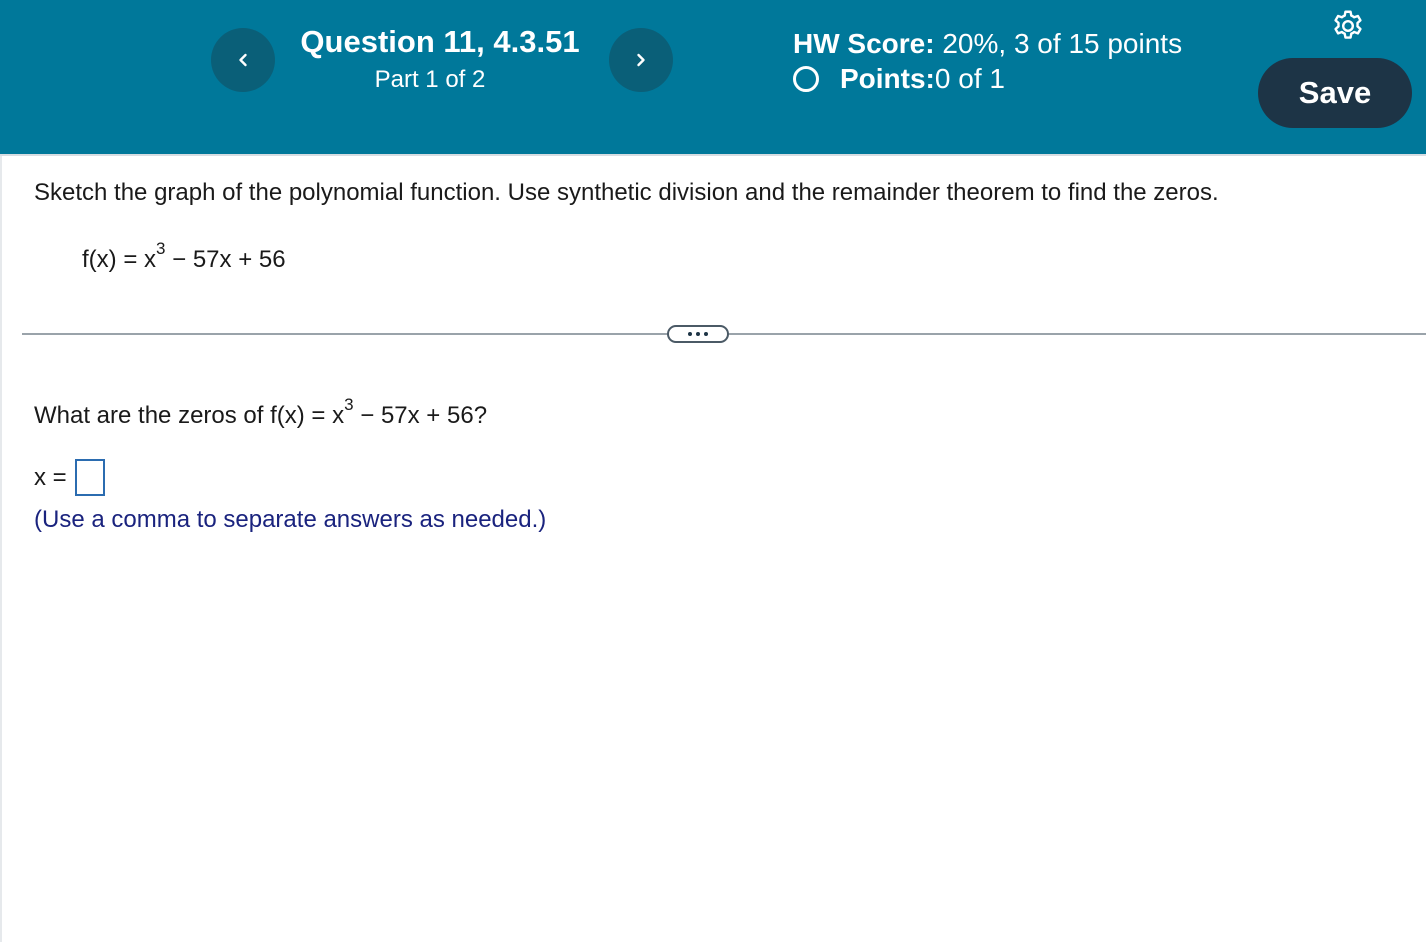 This screenshot has height=942, width=1426. What do you see at coordinates (887, 78) in the screenshot?
I see `points-label: Points:` at bounding box center [887, 78].